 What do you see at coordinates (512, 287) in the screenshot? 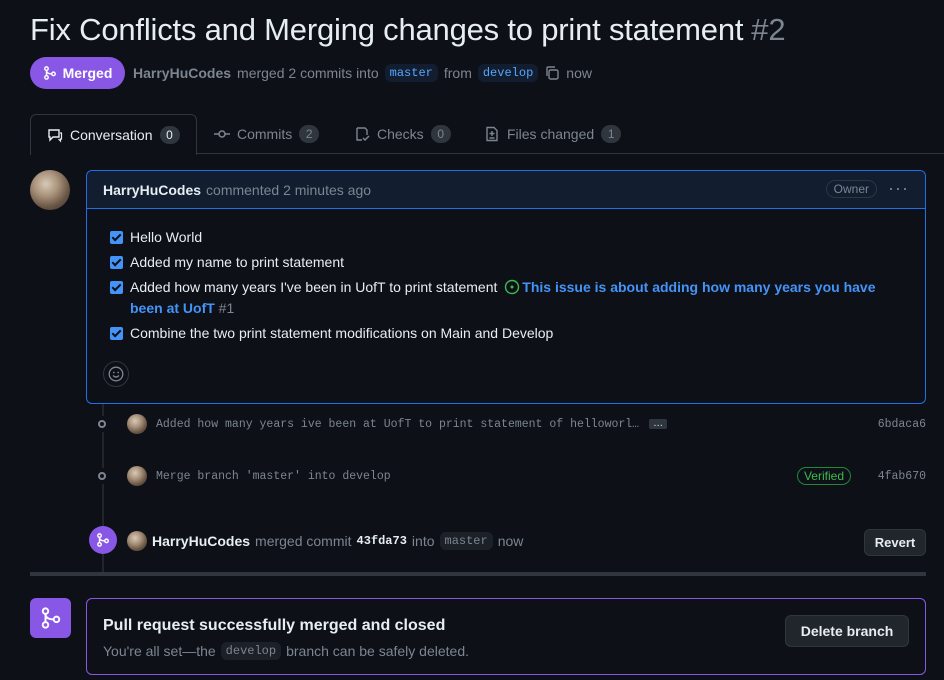
I see `issue-opened-icon` at bounding box center [512, 287].